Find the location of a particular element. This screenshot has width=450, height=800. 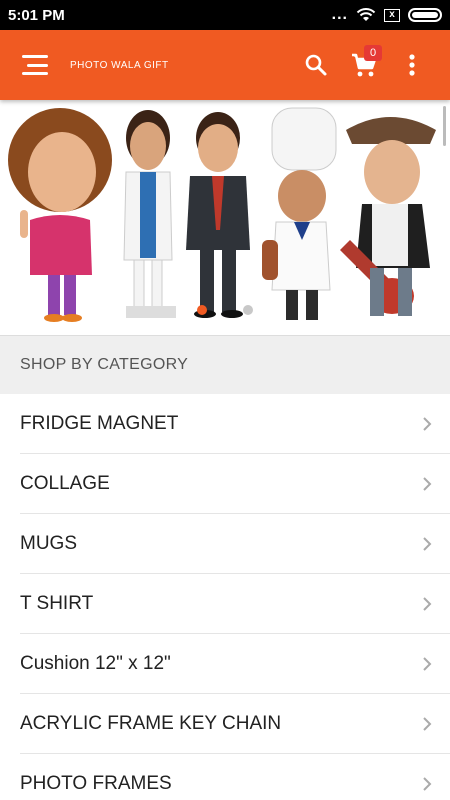

cart-count-badge: 0 is located at coordinates (373, 53).